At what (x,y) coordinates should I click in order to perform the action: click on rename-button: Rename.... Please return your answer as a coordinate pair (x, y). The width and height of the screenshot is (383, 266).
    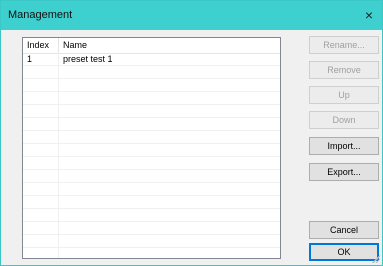
    Looking at the image, I should click on (344, 45).